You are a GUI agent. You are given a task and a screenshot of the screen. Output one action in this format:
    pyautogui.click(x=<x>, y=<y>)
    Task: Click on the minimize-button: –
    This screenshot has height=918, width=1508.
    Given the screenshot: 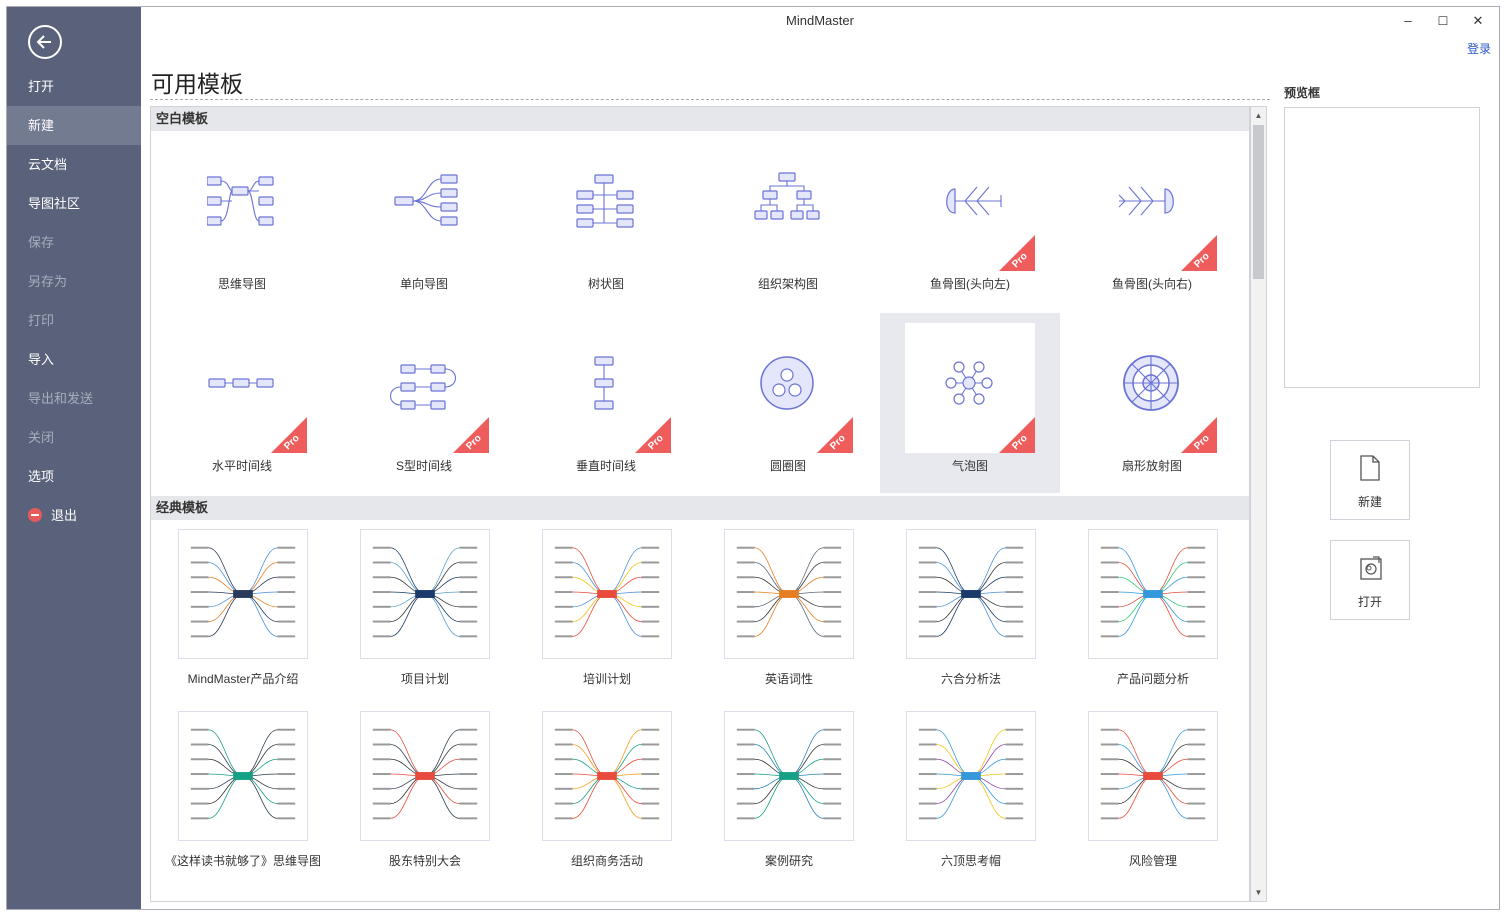 What is the action you would take?
    pyautogui.click(x=1408, y=21)
    